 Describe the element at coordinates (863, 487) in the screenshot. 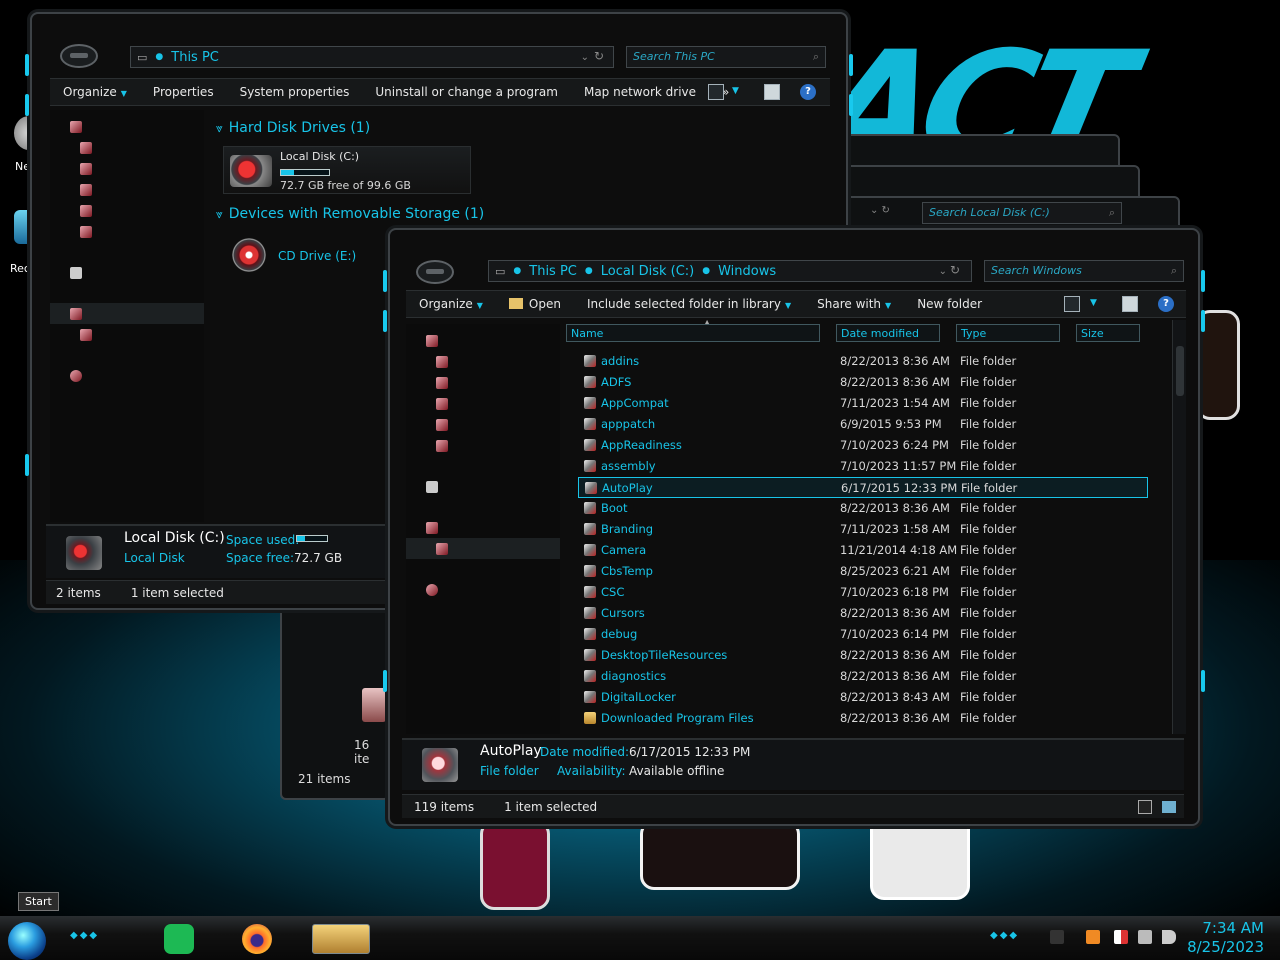

I see `file-row: AutoPlay 6/17/2015 12:33 PM File folder` at that location.